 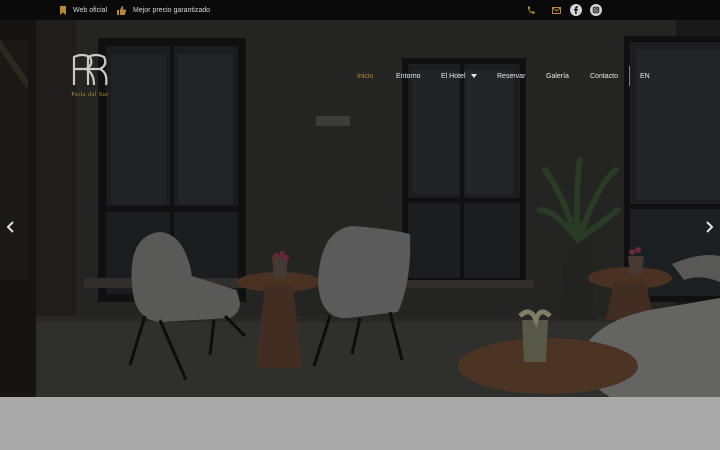 What do you see at coordinates (360, 10) in the screenshot?
I see `top-bar: Web oficial Mejor precio garantizado` at bounding box center [360, 10].